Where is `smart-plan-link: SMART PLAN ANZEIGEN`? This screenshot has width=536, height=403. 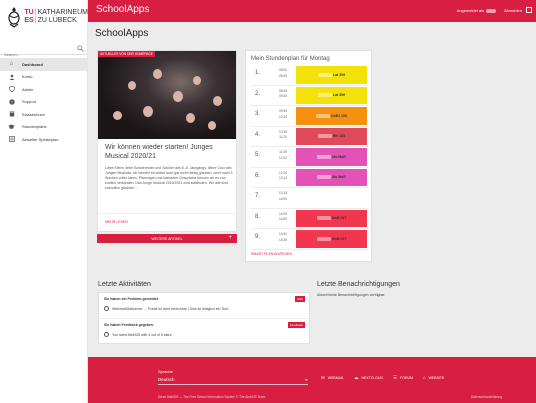 smart-plan-link: SMART PLAN ANZEIGEN is located at coordinates (271, 254).